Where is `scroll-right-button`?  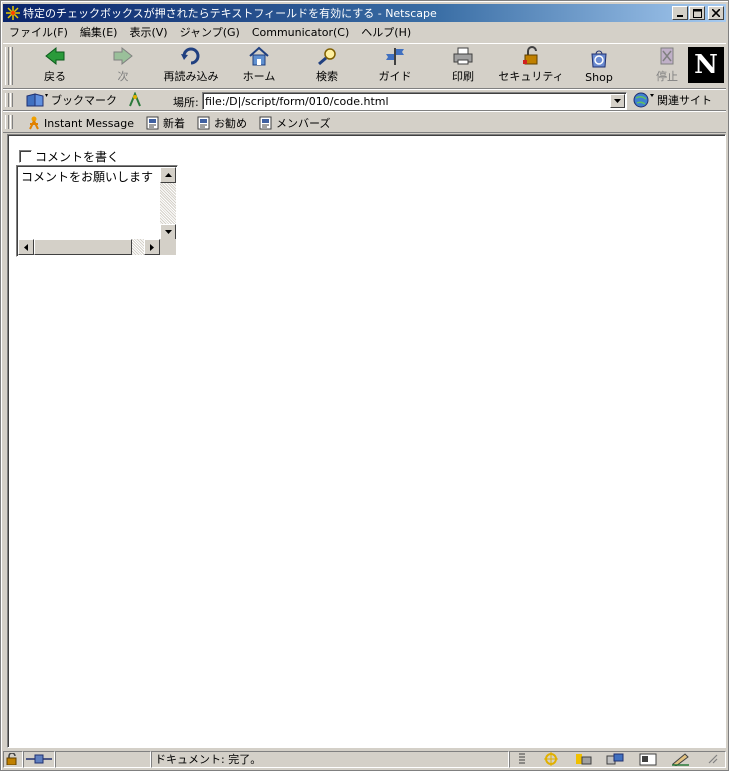
scroll-right-button is located at coordinates (152, 247).